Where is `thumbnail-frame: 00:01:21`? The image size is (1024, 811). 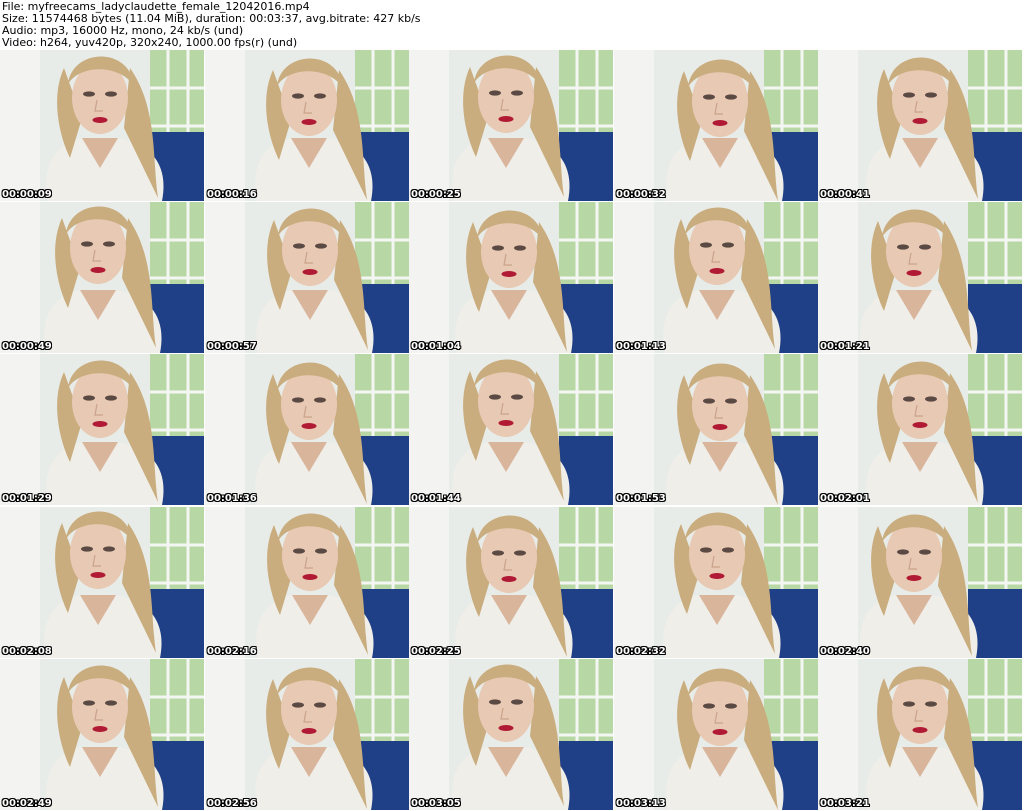 thumbnail-frame: 00:01:21 is located at coordinates (920, 277).